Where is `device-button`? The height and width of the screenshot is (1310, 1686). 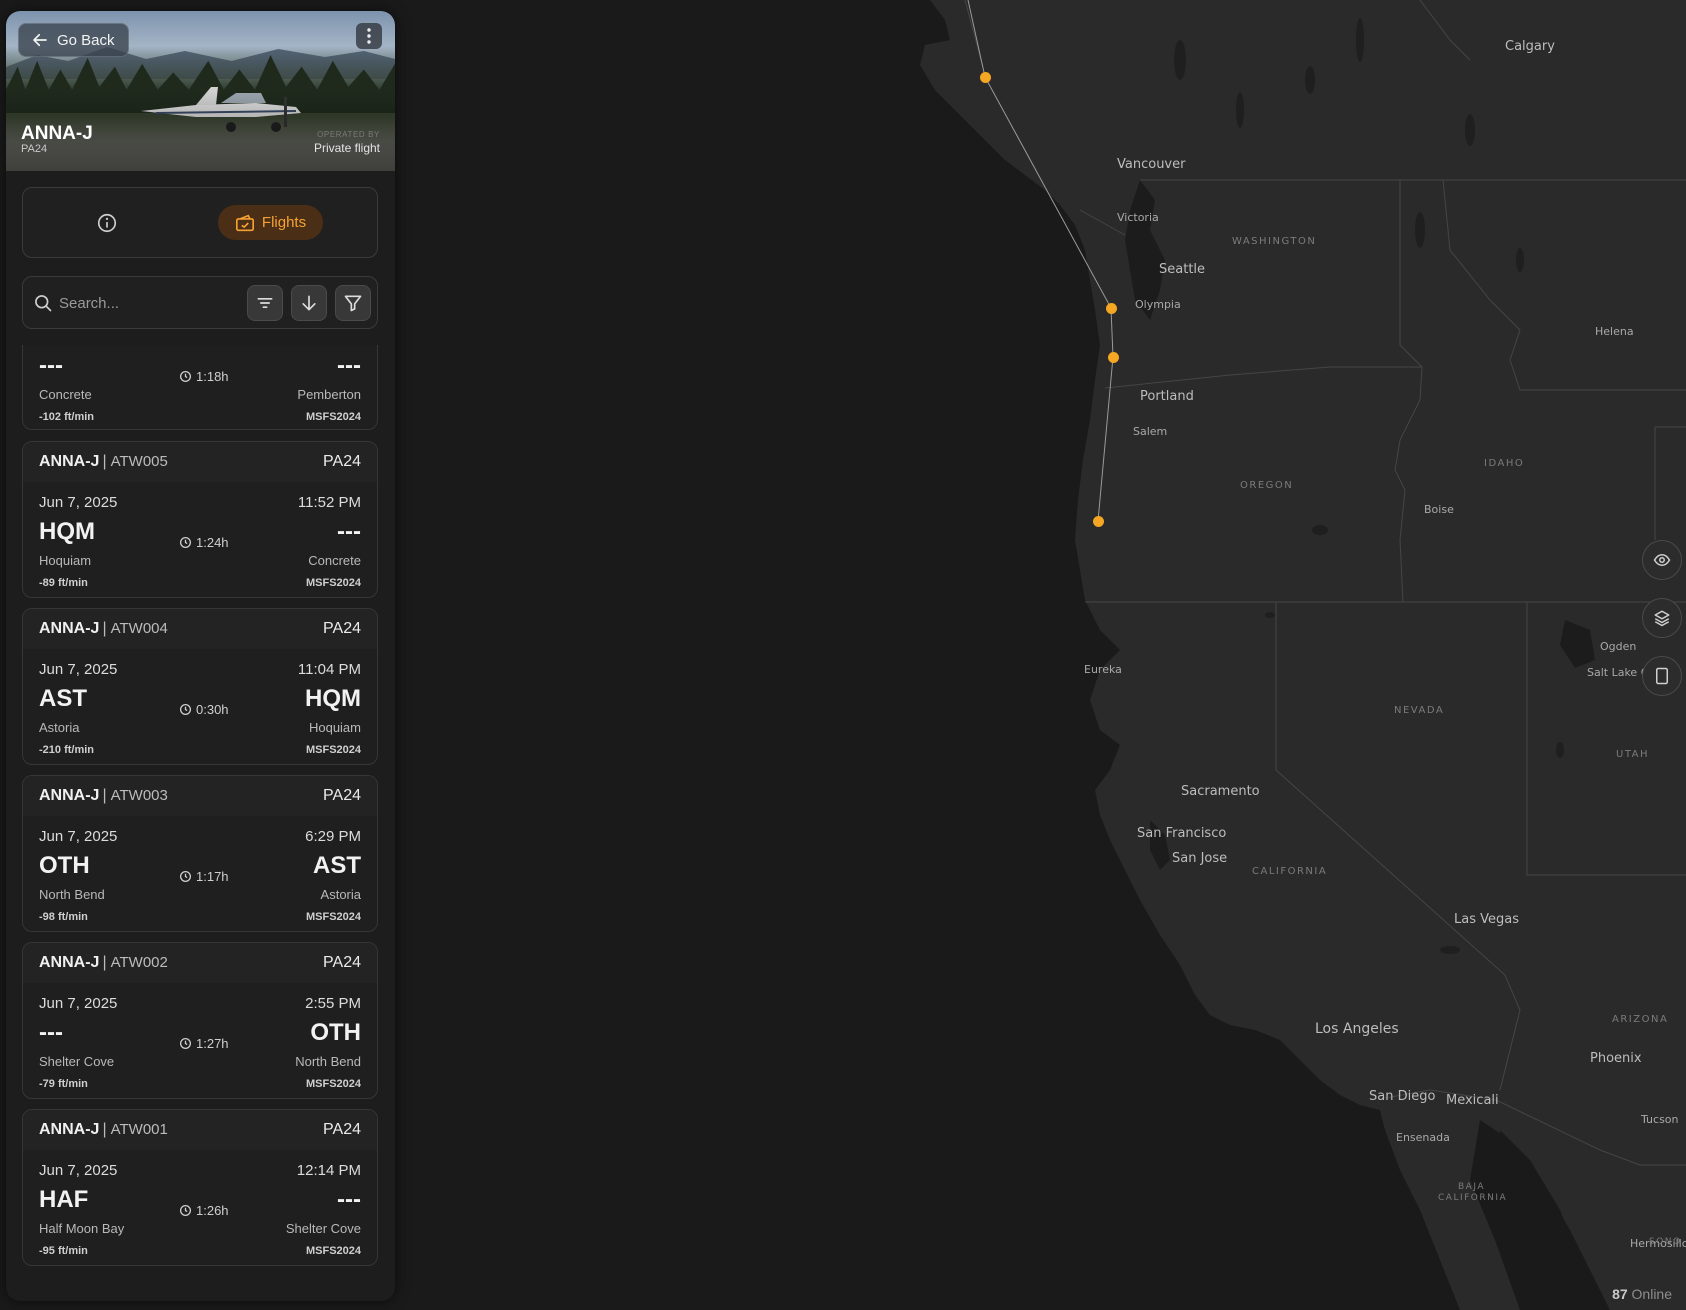
device-button is located at coordinates (1662, 676).